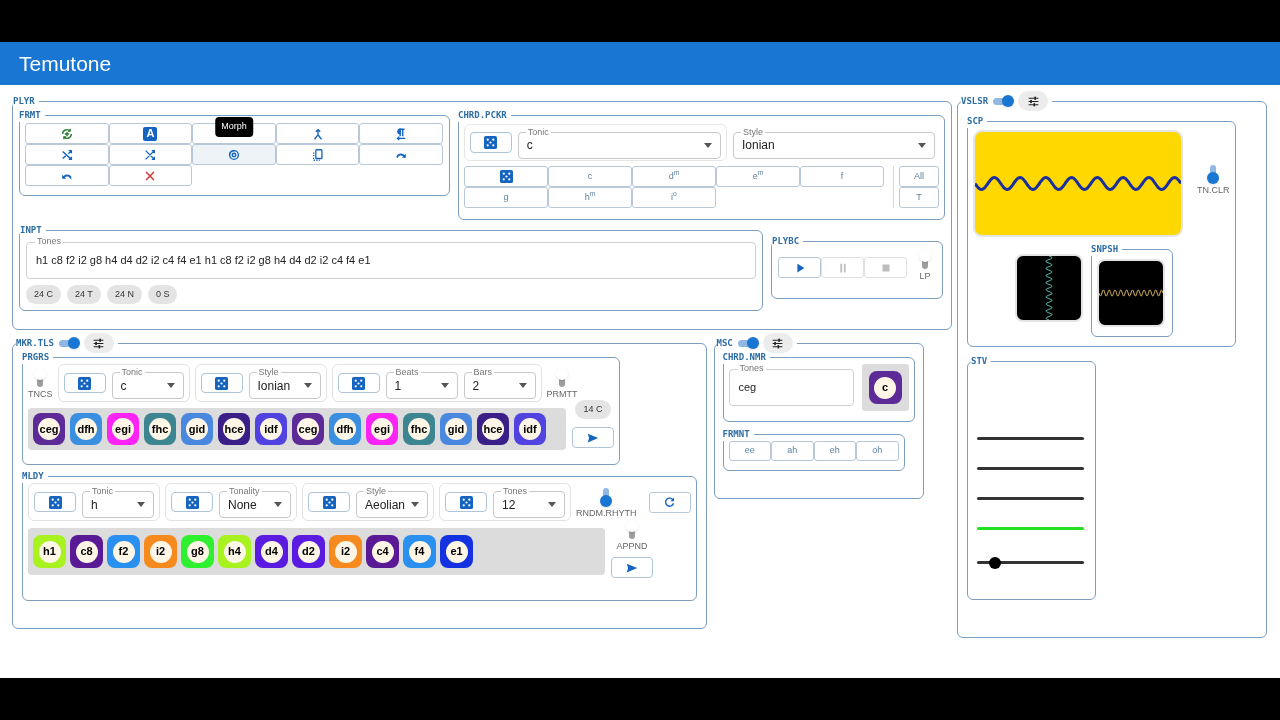 The height and width of the screenshot is (720, 1280). Describe the element at coordinates (1213, 190) in the screenshot. I see `toggle-label: TN.CLR` at that location.